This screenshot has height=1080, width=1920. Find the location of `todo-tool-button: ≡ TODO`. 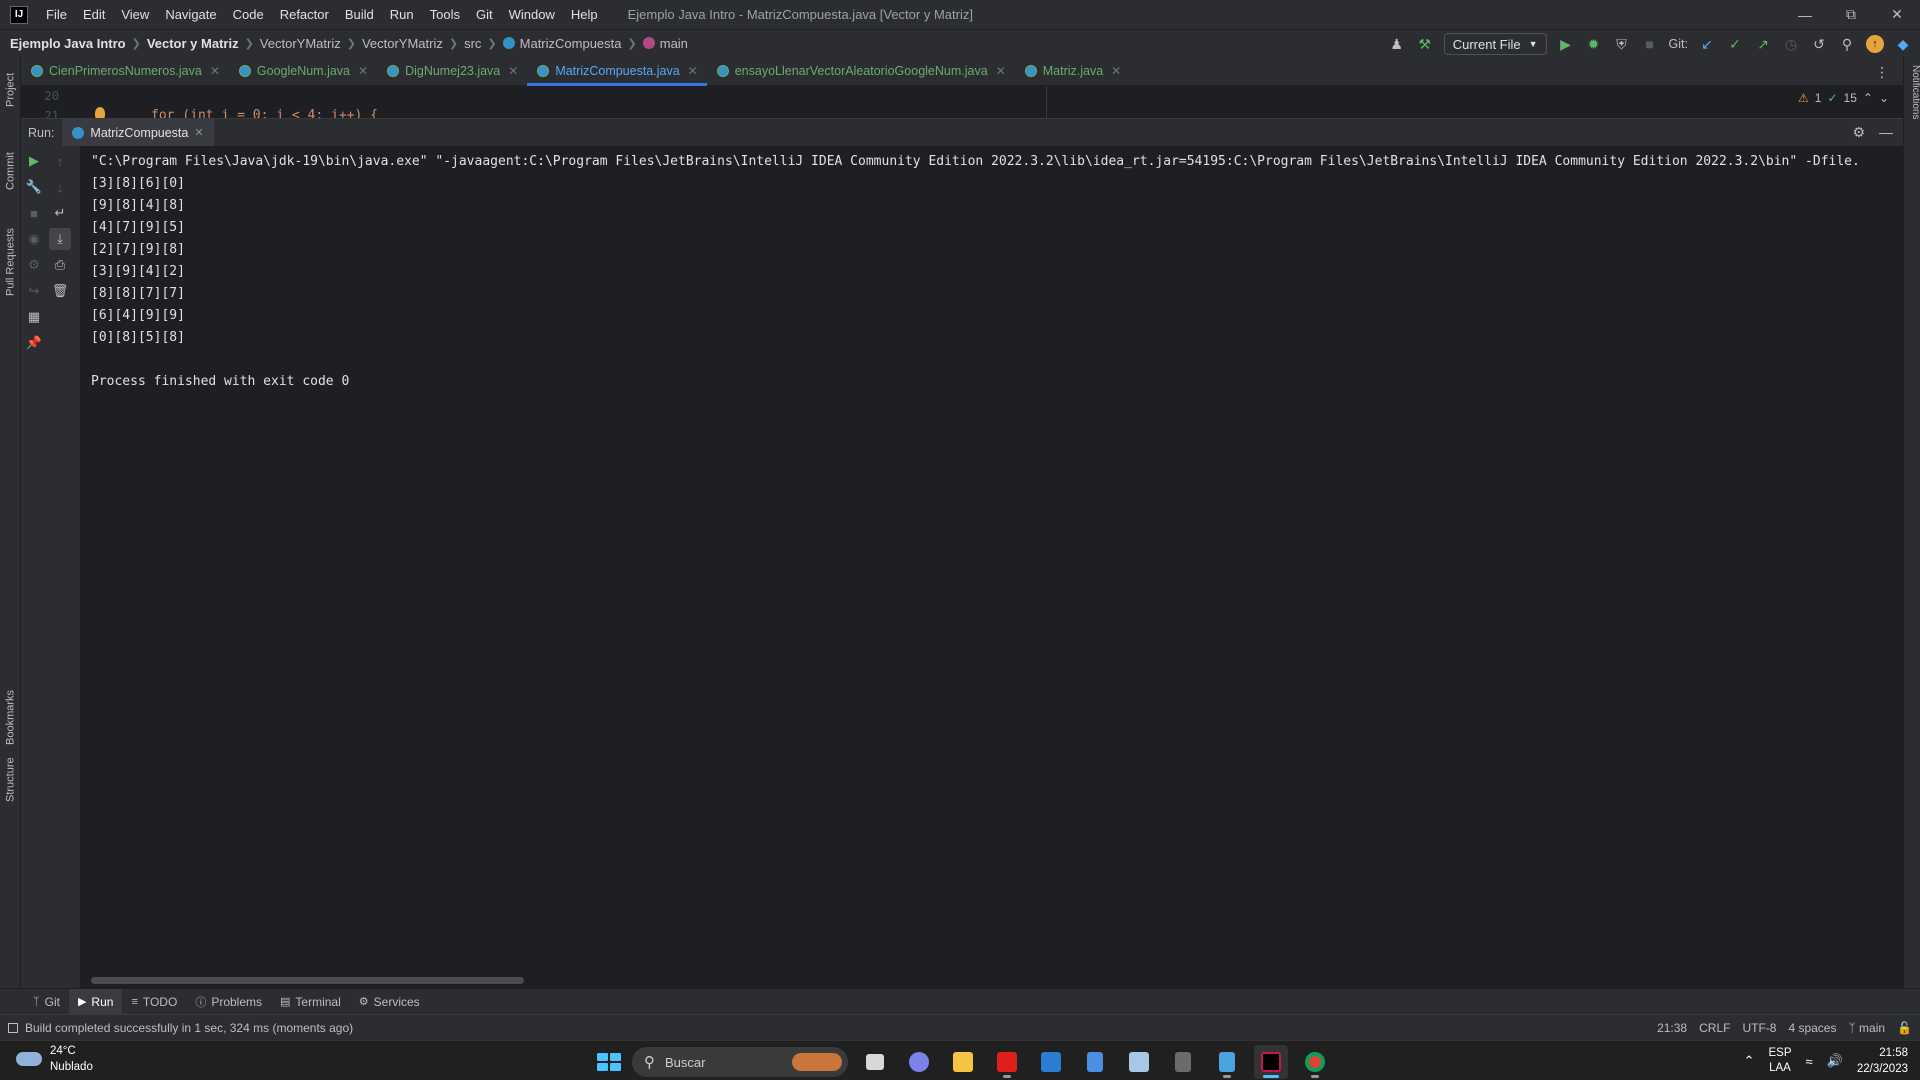

todo-tool-button: ≡ TODO is located at coordinates (154, 1002).